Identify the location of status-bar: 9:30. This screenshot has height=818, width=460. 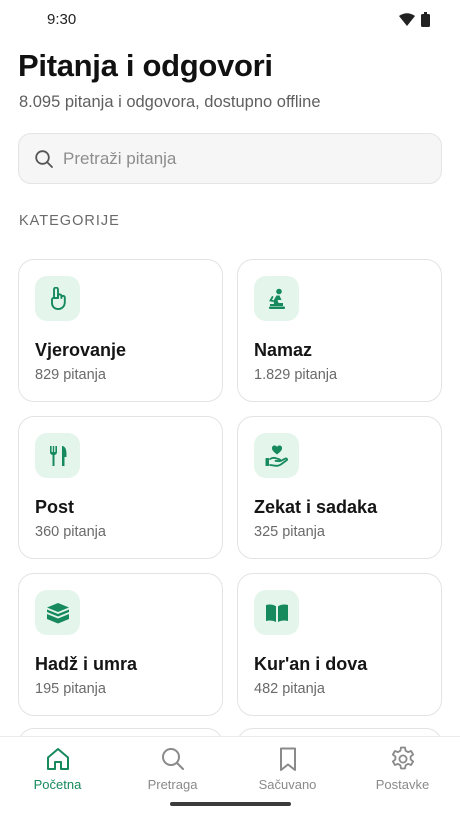
(230, 20).